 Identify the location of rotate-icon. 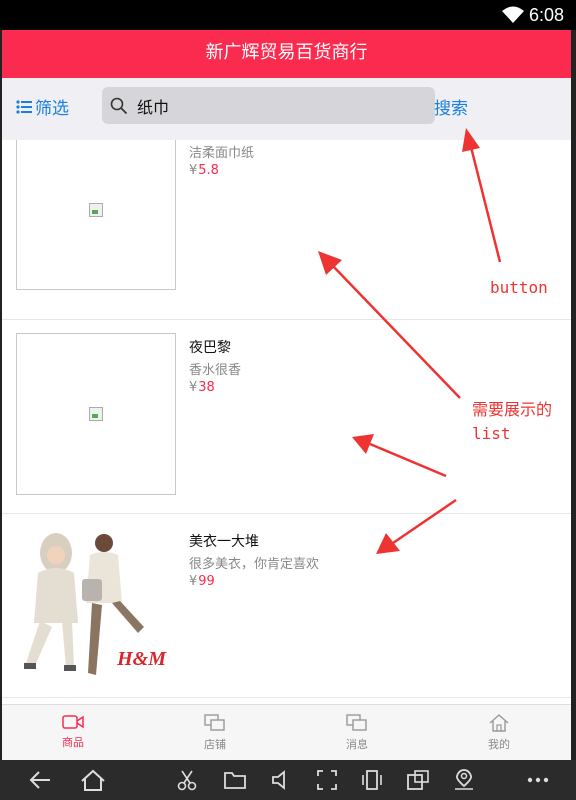
(372, 780).